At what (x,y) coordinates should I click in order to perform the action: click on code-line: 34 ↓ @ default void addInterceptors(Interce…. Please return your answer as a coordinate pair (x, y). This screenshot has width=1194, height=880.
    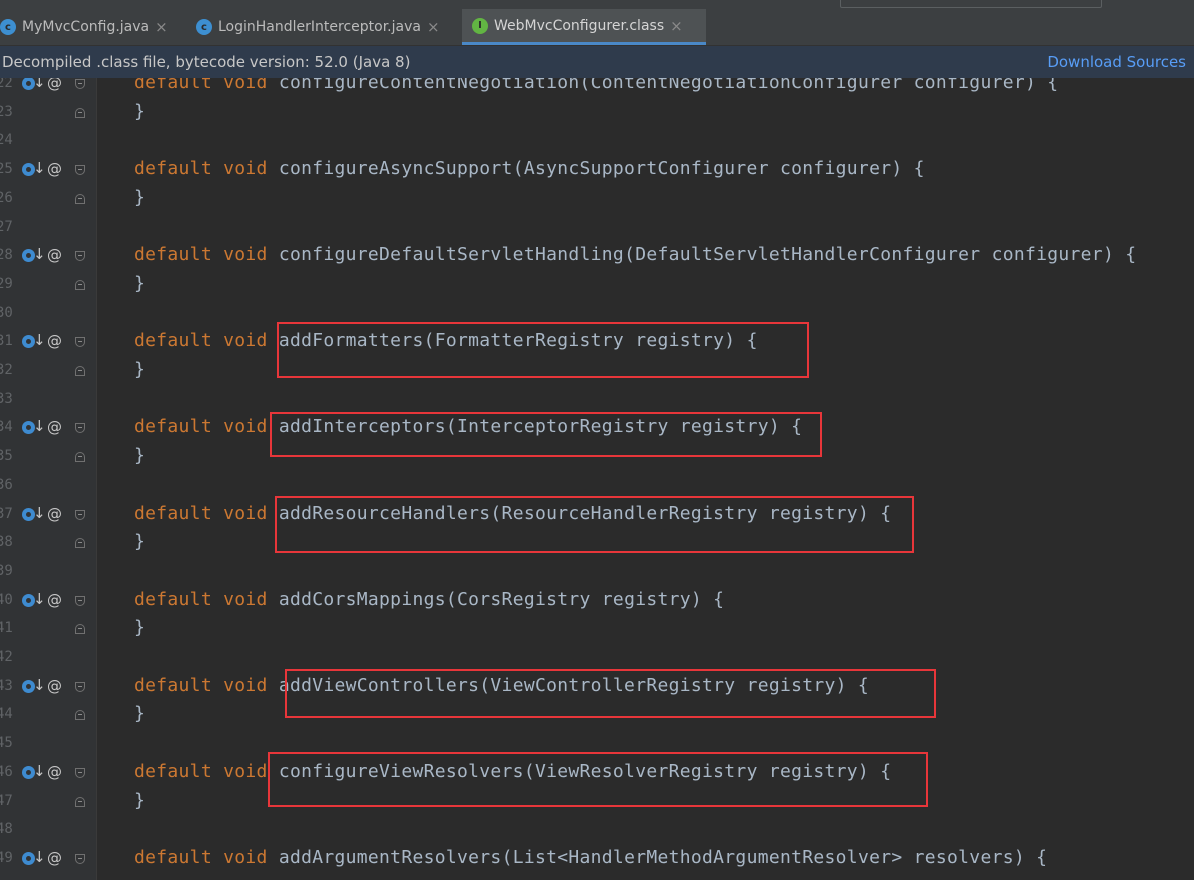
    Looking at the image, I should click on (597, 430).